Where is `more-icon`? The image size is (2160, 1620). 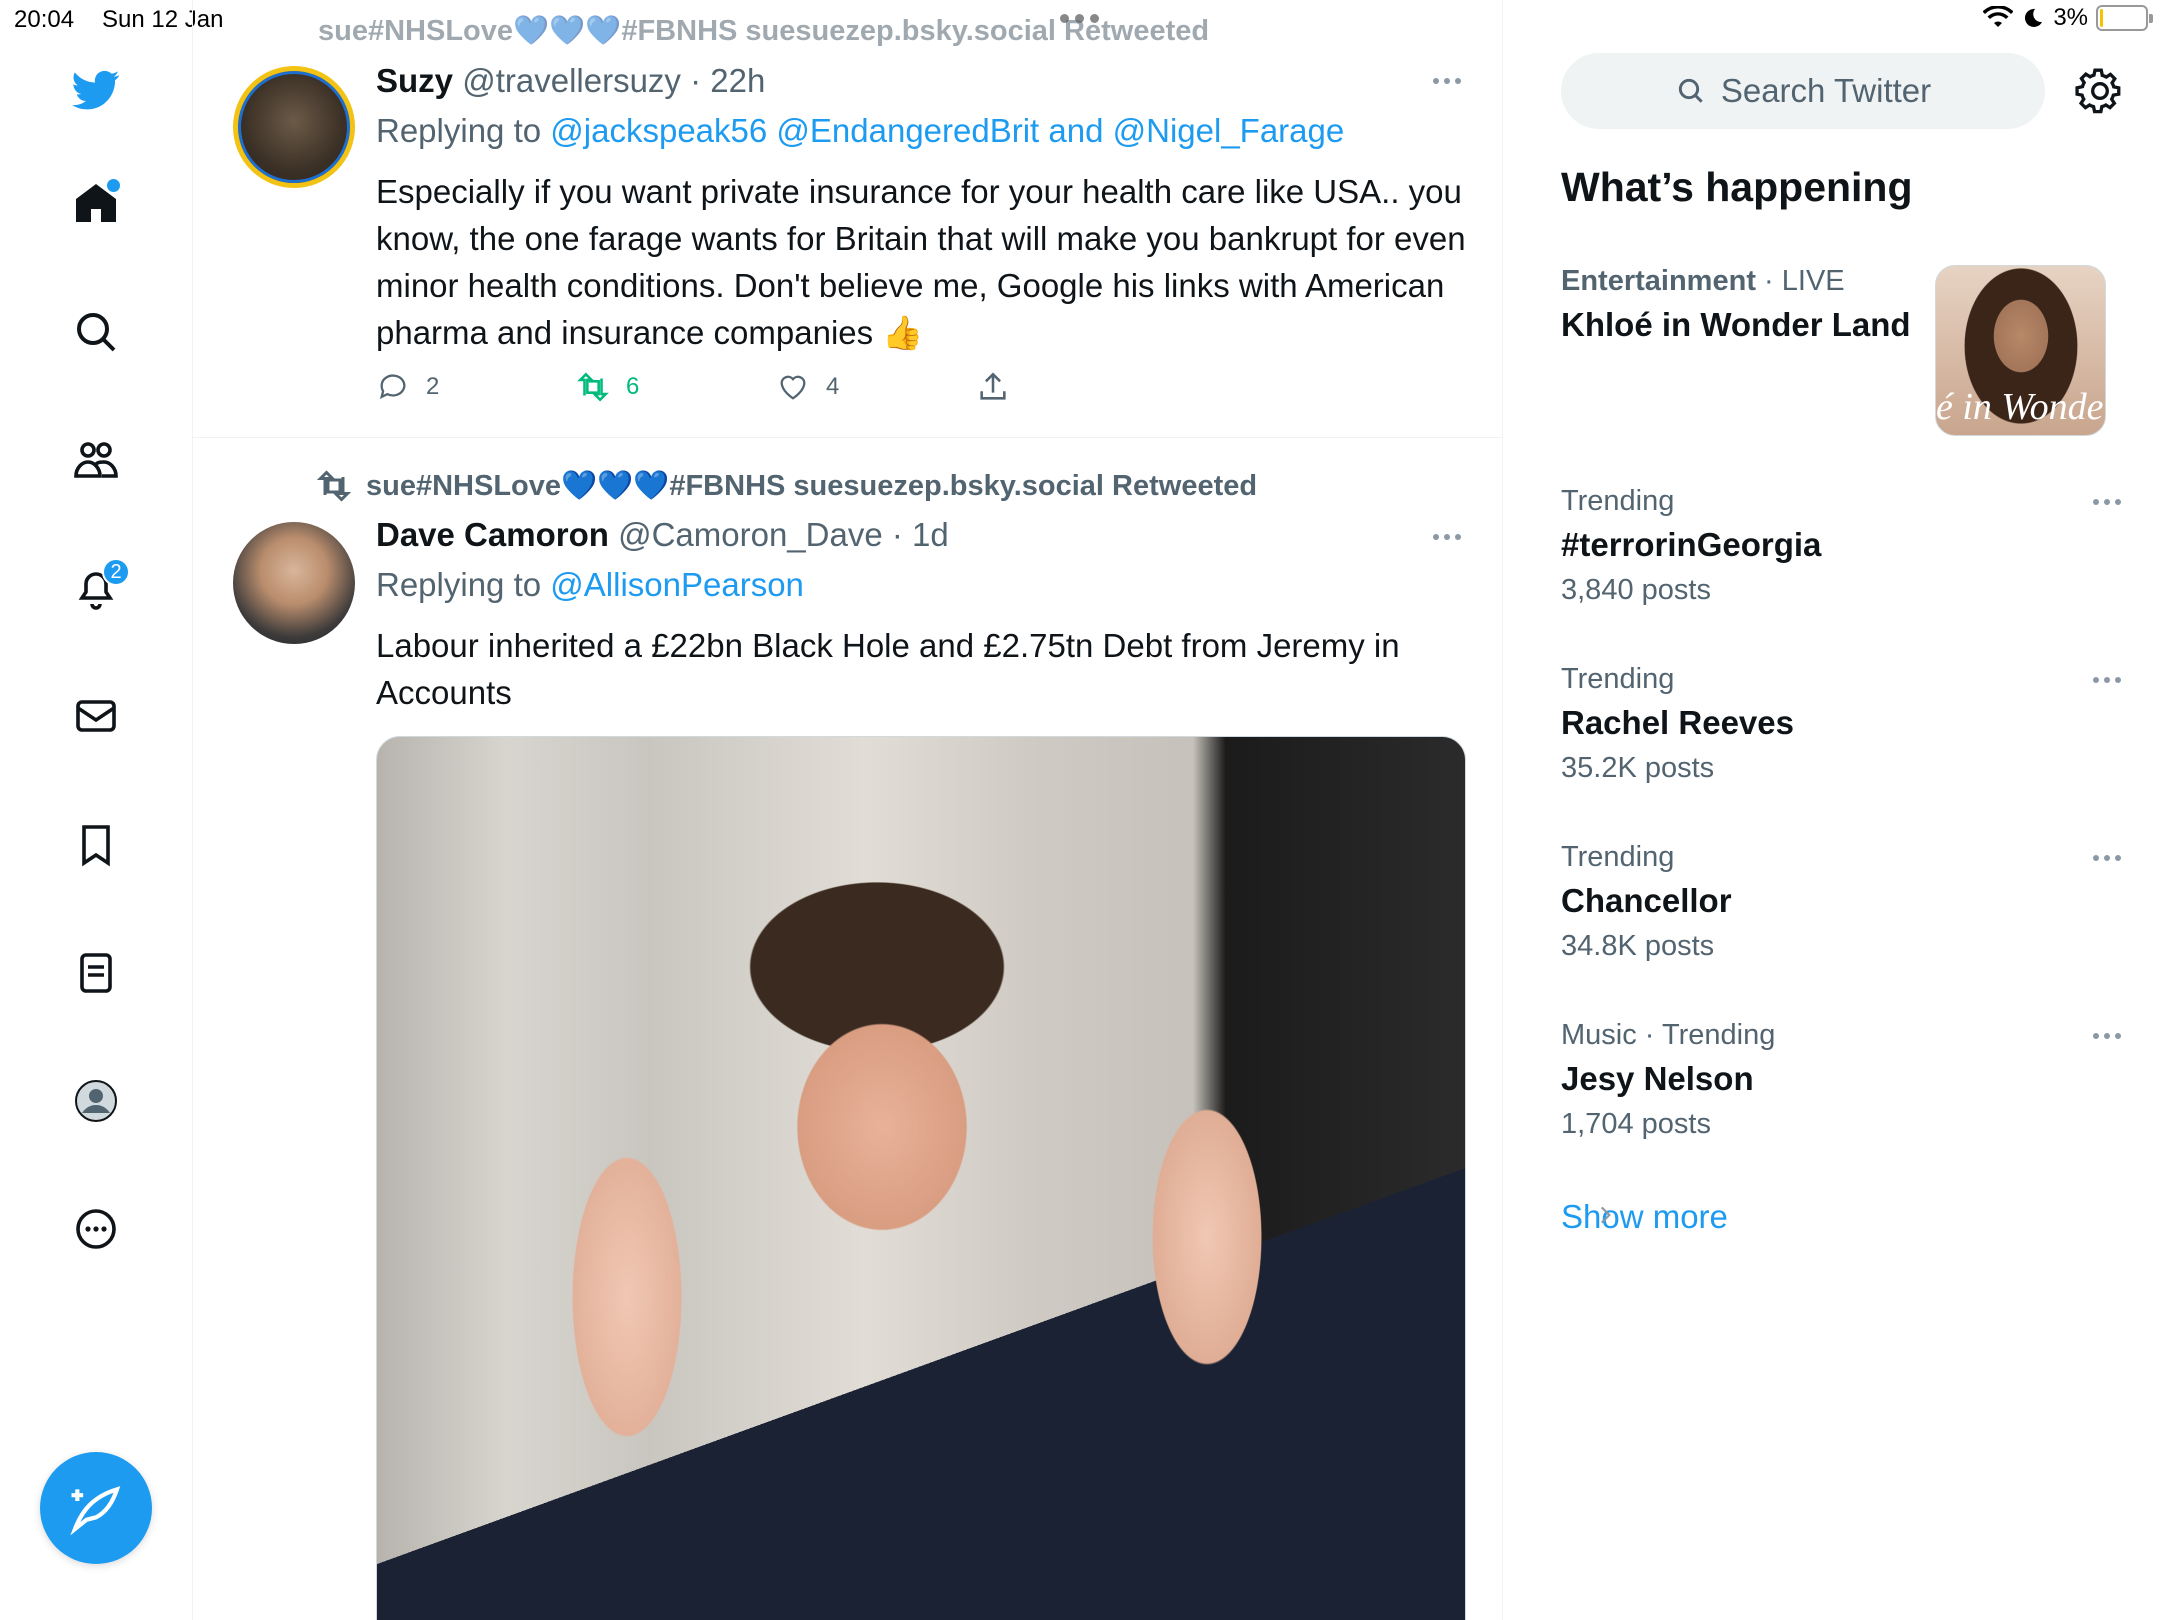
more-icon is located at coordinates (96, 1229).